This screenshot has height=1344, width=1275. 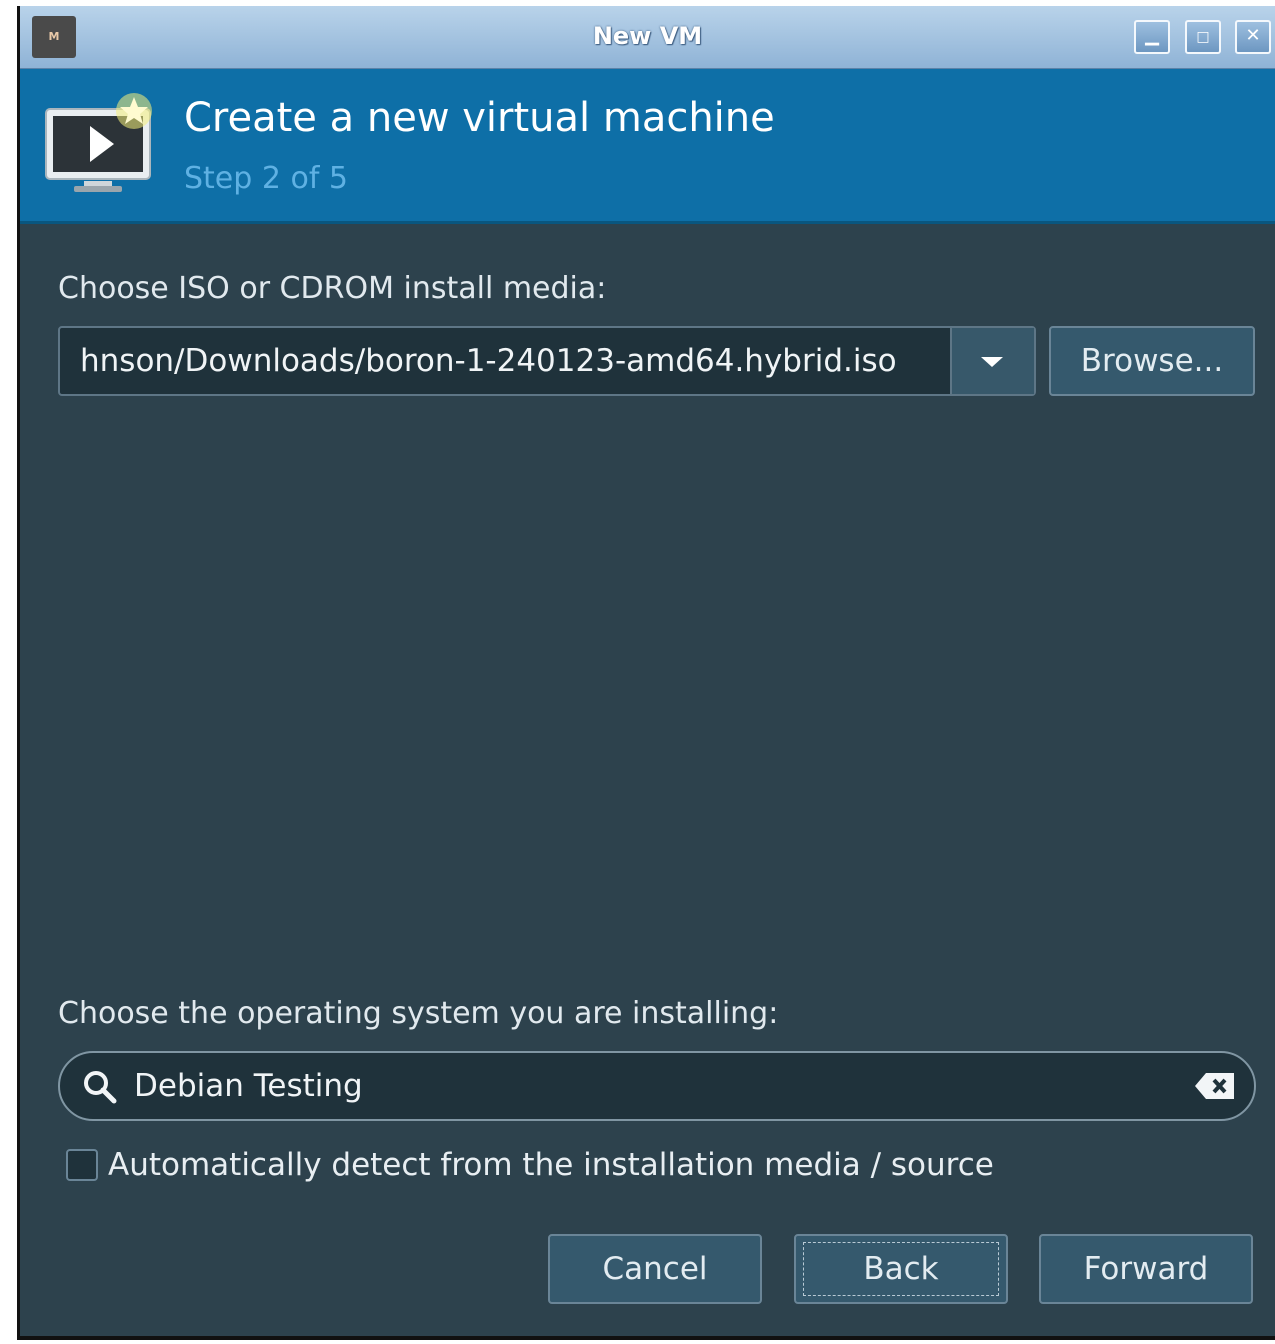 What do you see at coordinates (1146, 1269) in the screenshot?
I see `forward-button: Forward` at bounding box center [1146, 1269].